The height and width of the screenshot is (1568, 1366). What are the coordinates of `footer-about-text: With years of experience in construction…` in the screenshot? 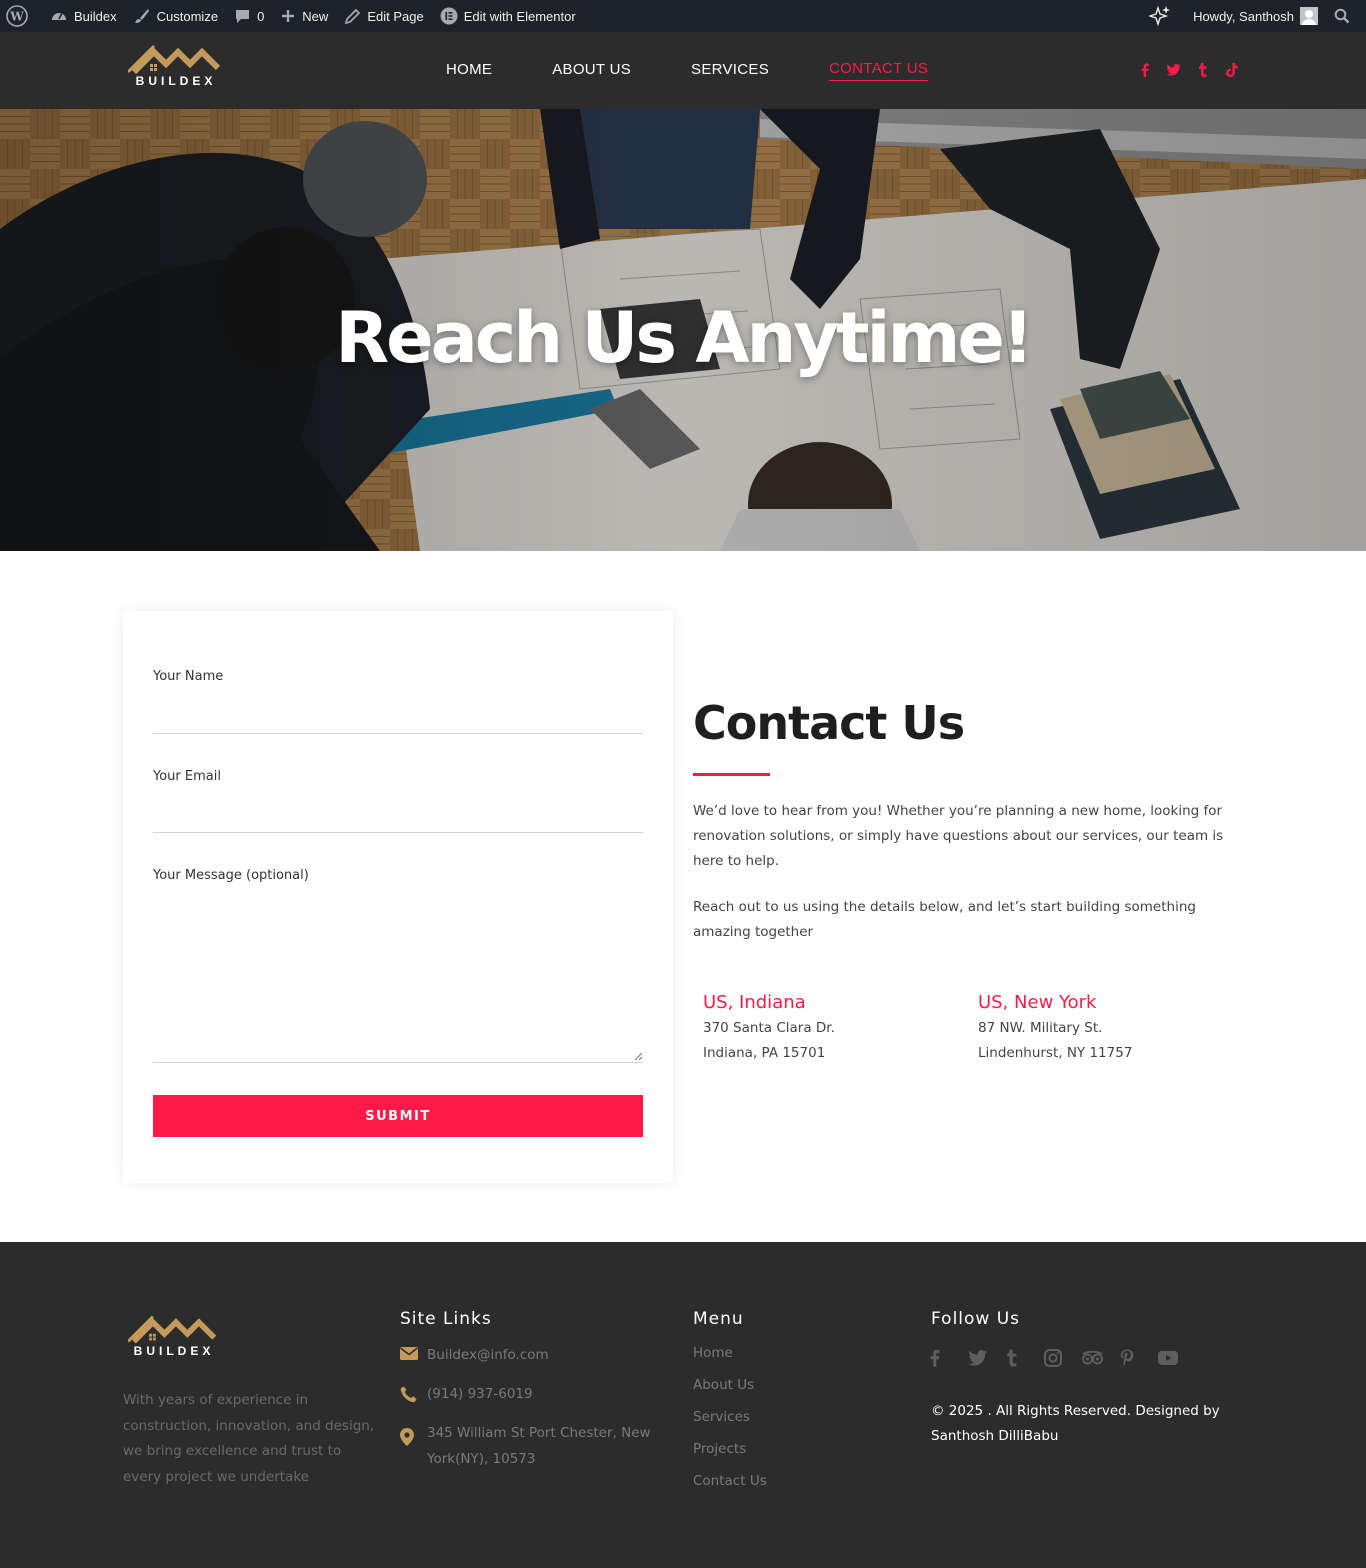 It's located at (249, 1438).